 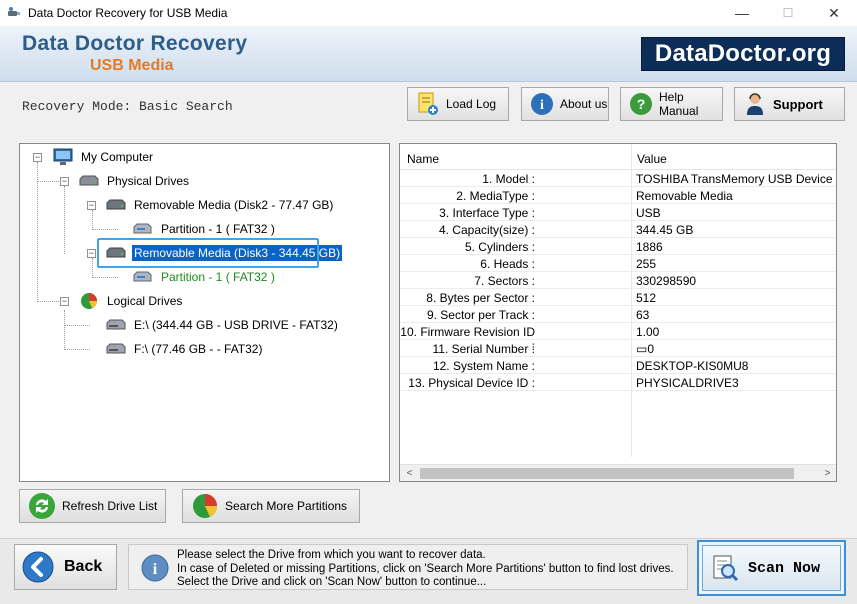 I want to click on refresh-label: Refresh Drive List, so click(x=110, y=506).